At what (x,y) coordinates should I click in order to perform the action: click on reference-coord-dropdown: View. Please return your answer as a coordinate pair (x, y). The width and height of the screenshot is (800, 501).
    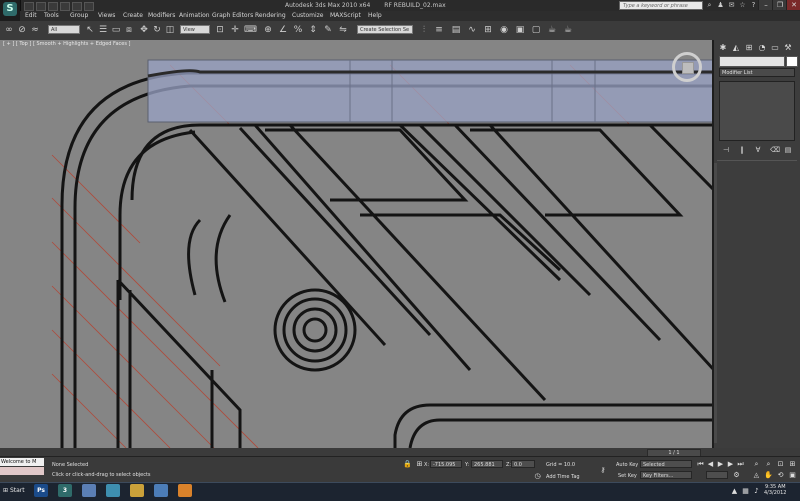
    Looking at the image, I should click on (195, 29).